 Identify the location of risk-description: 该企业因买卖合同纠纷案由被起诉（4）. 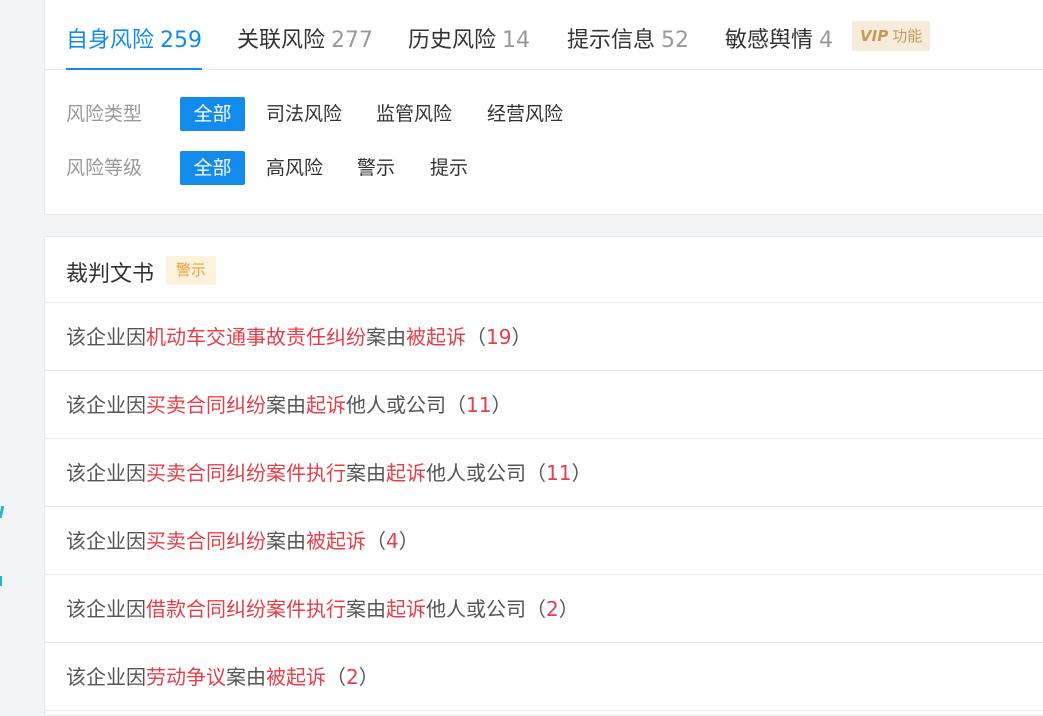
(242, 541).